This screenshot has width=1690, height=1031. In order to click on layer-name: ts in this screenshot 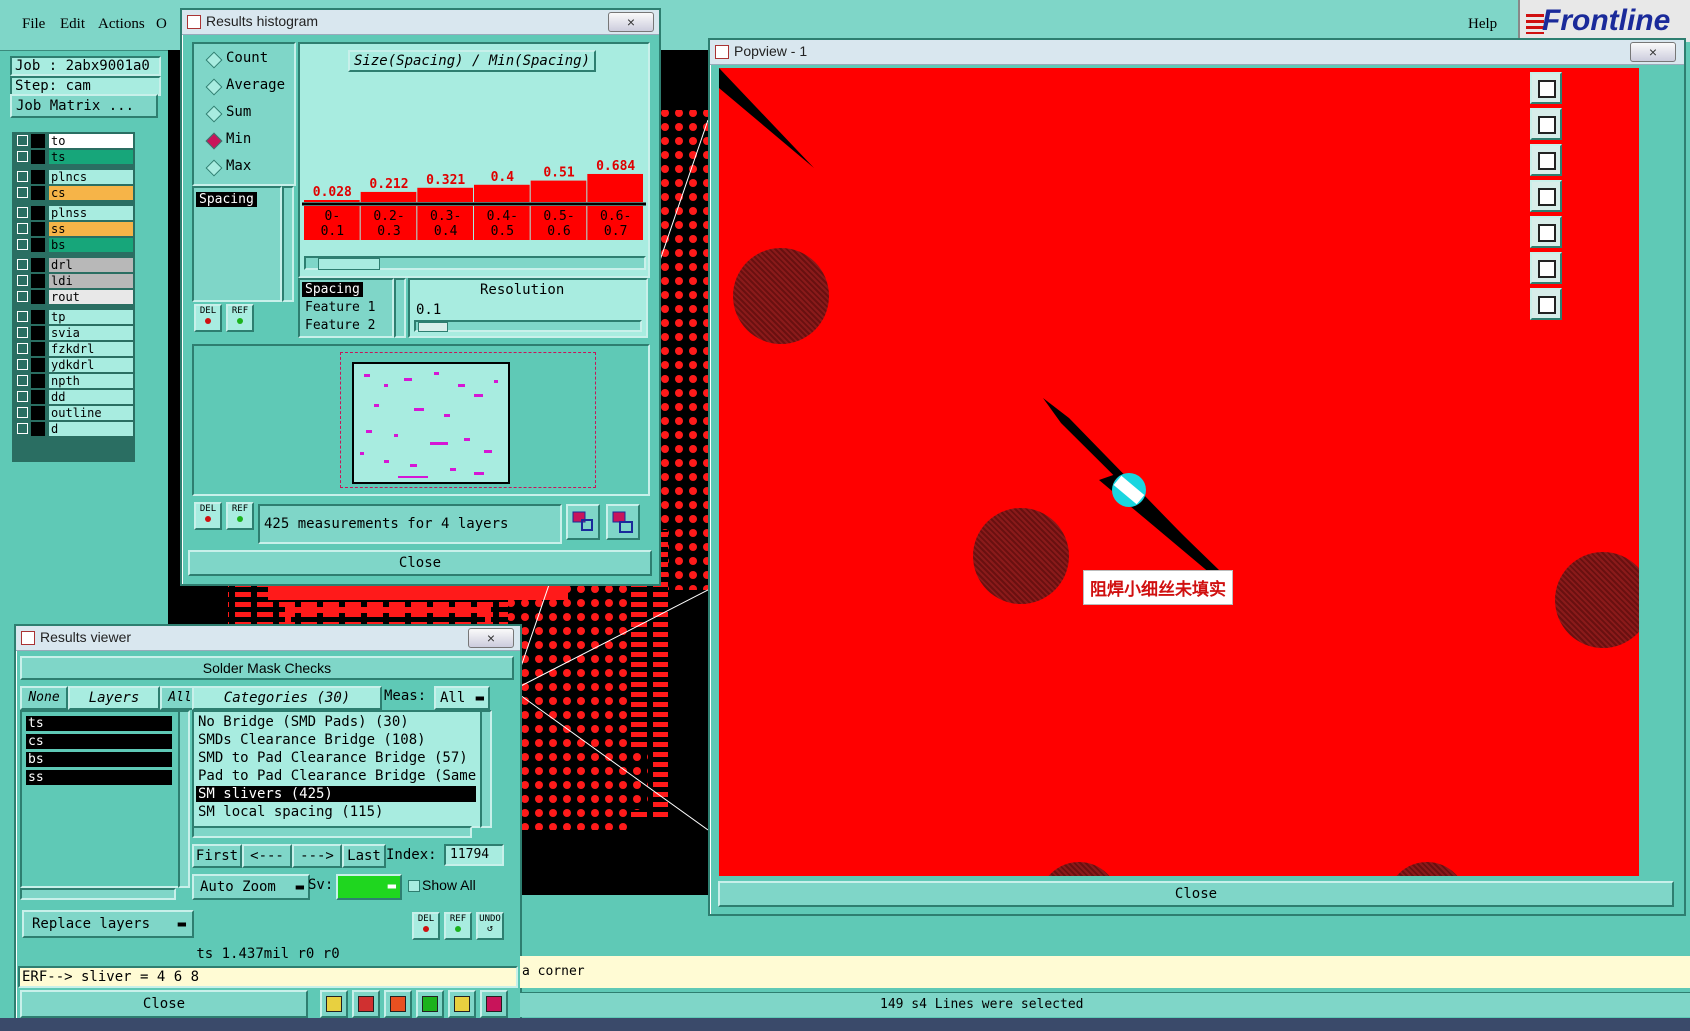, I will do `click(91, 157)`.